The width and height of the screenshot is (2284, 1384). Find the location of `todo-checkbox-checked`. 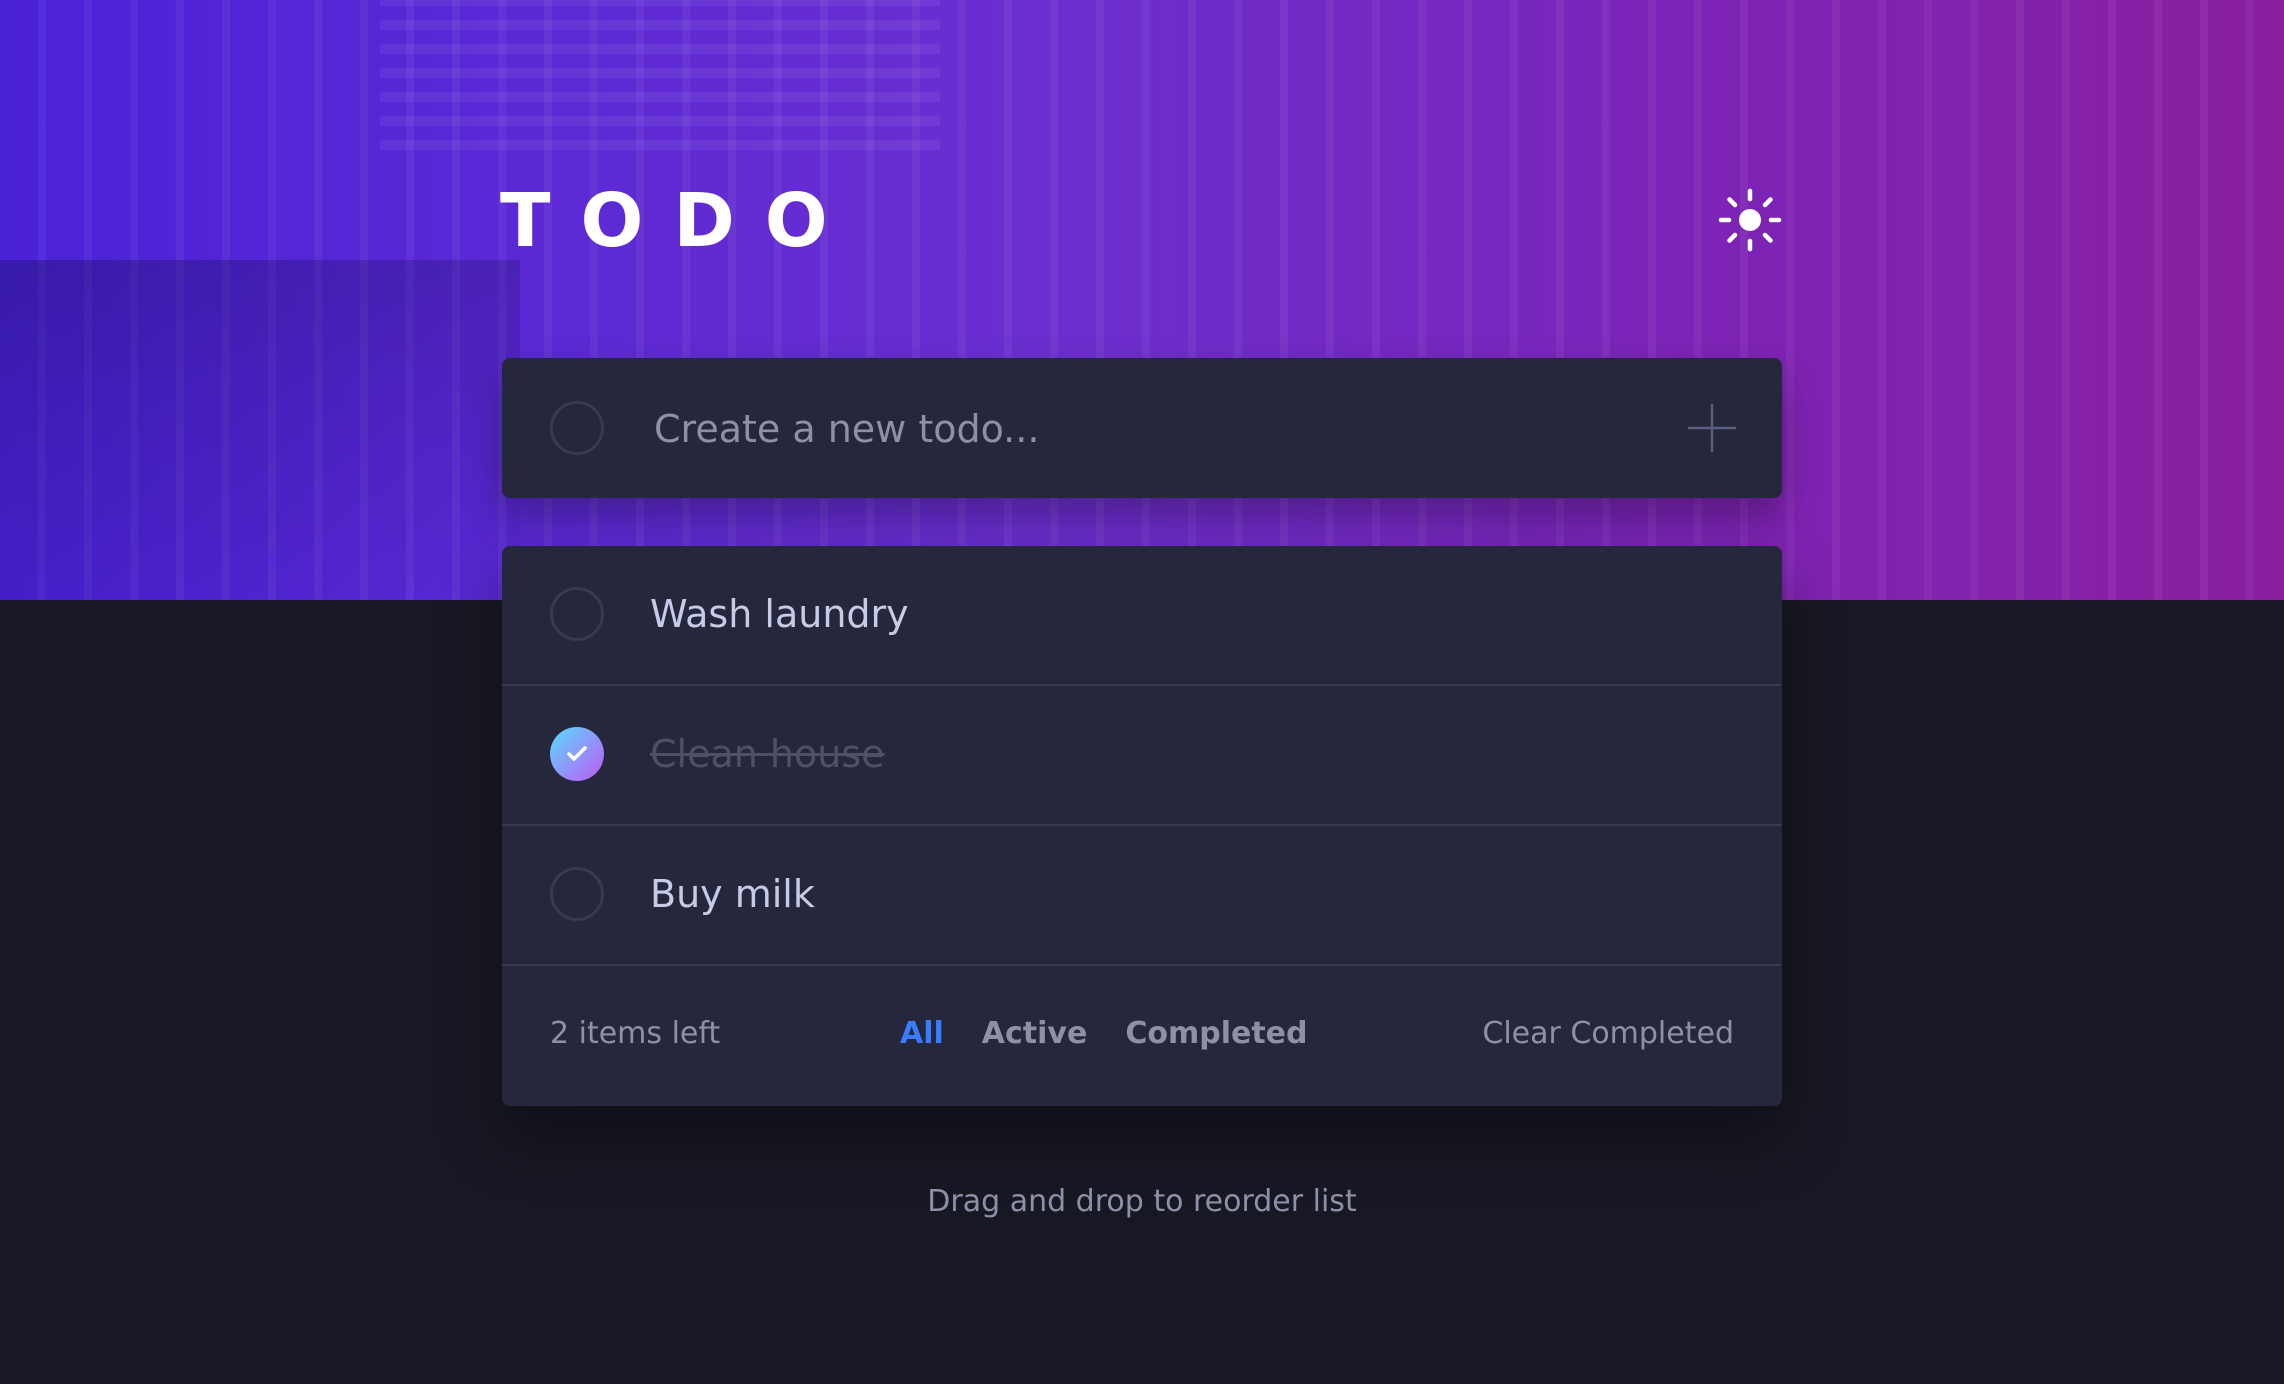

todo-checkbox-checked is located at coordinates (577, 754).